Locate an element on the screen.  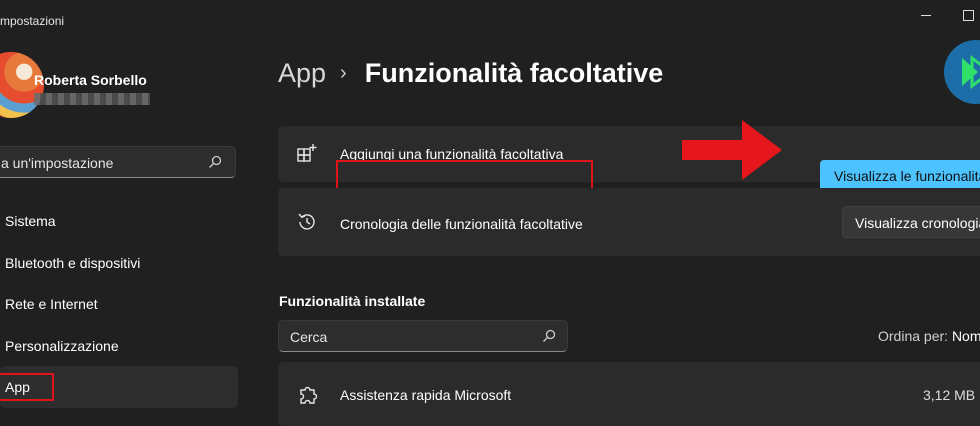
sidebar-item-network: Rete e Internet is located at coordinates (119, 304).